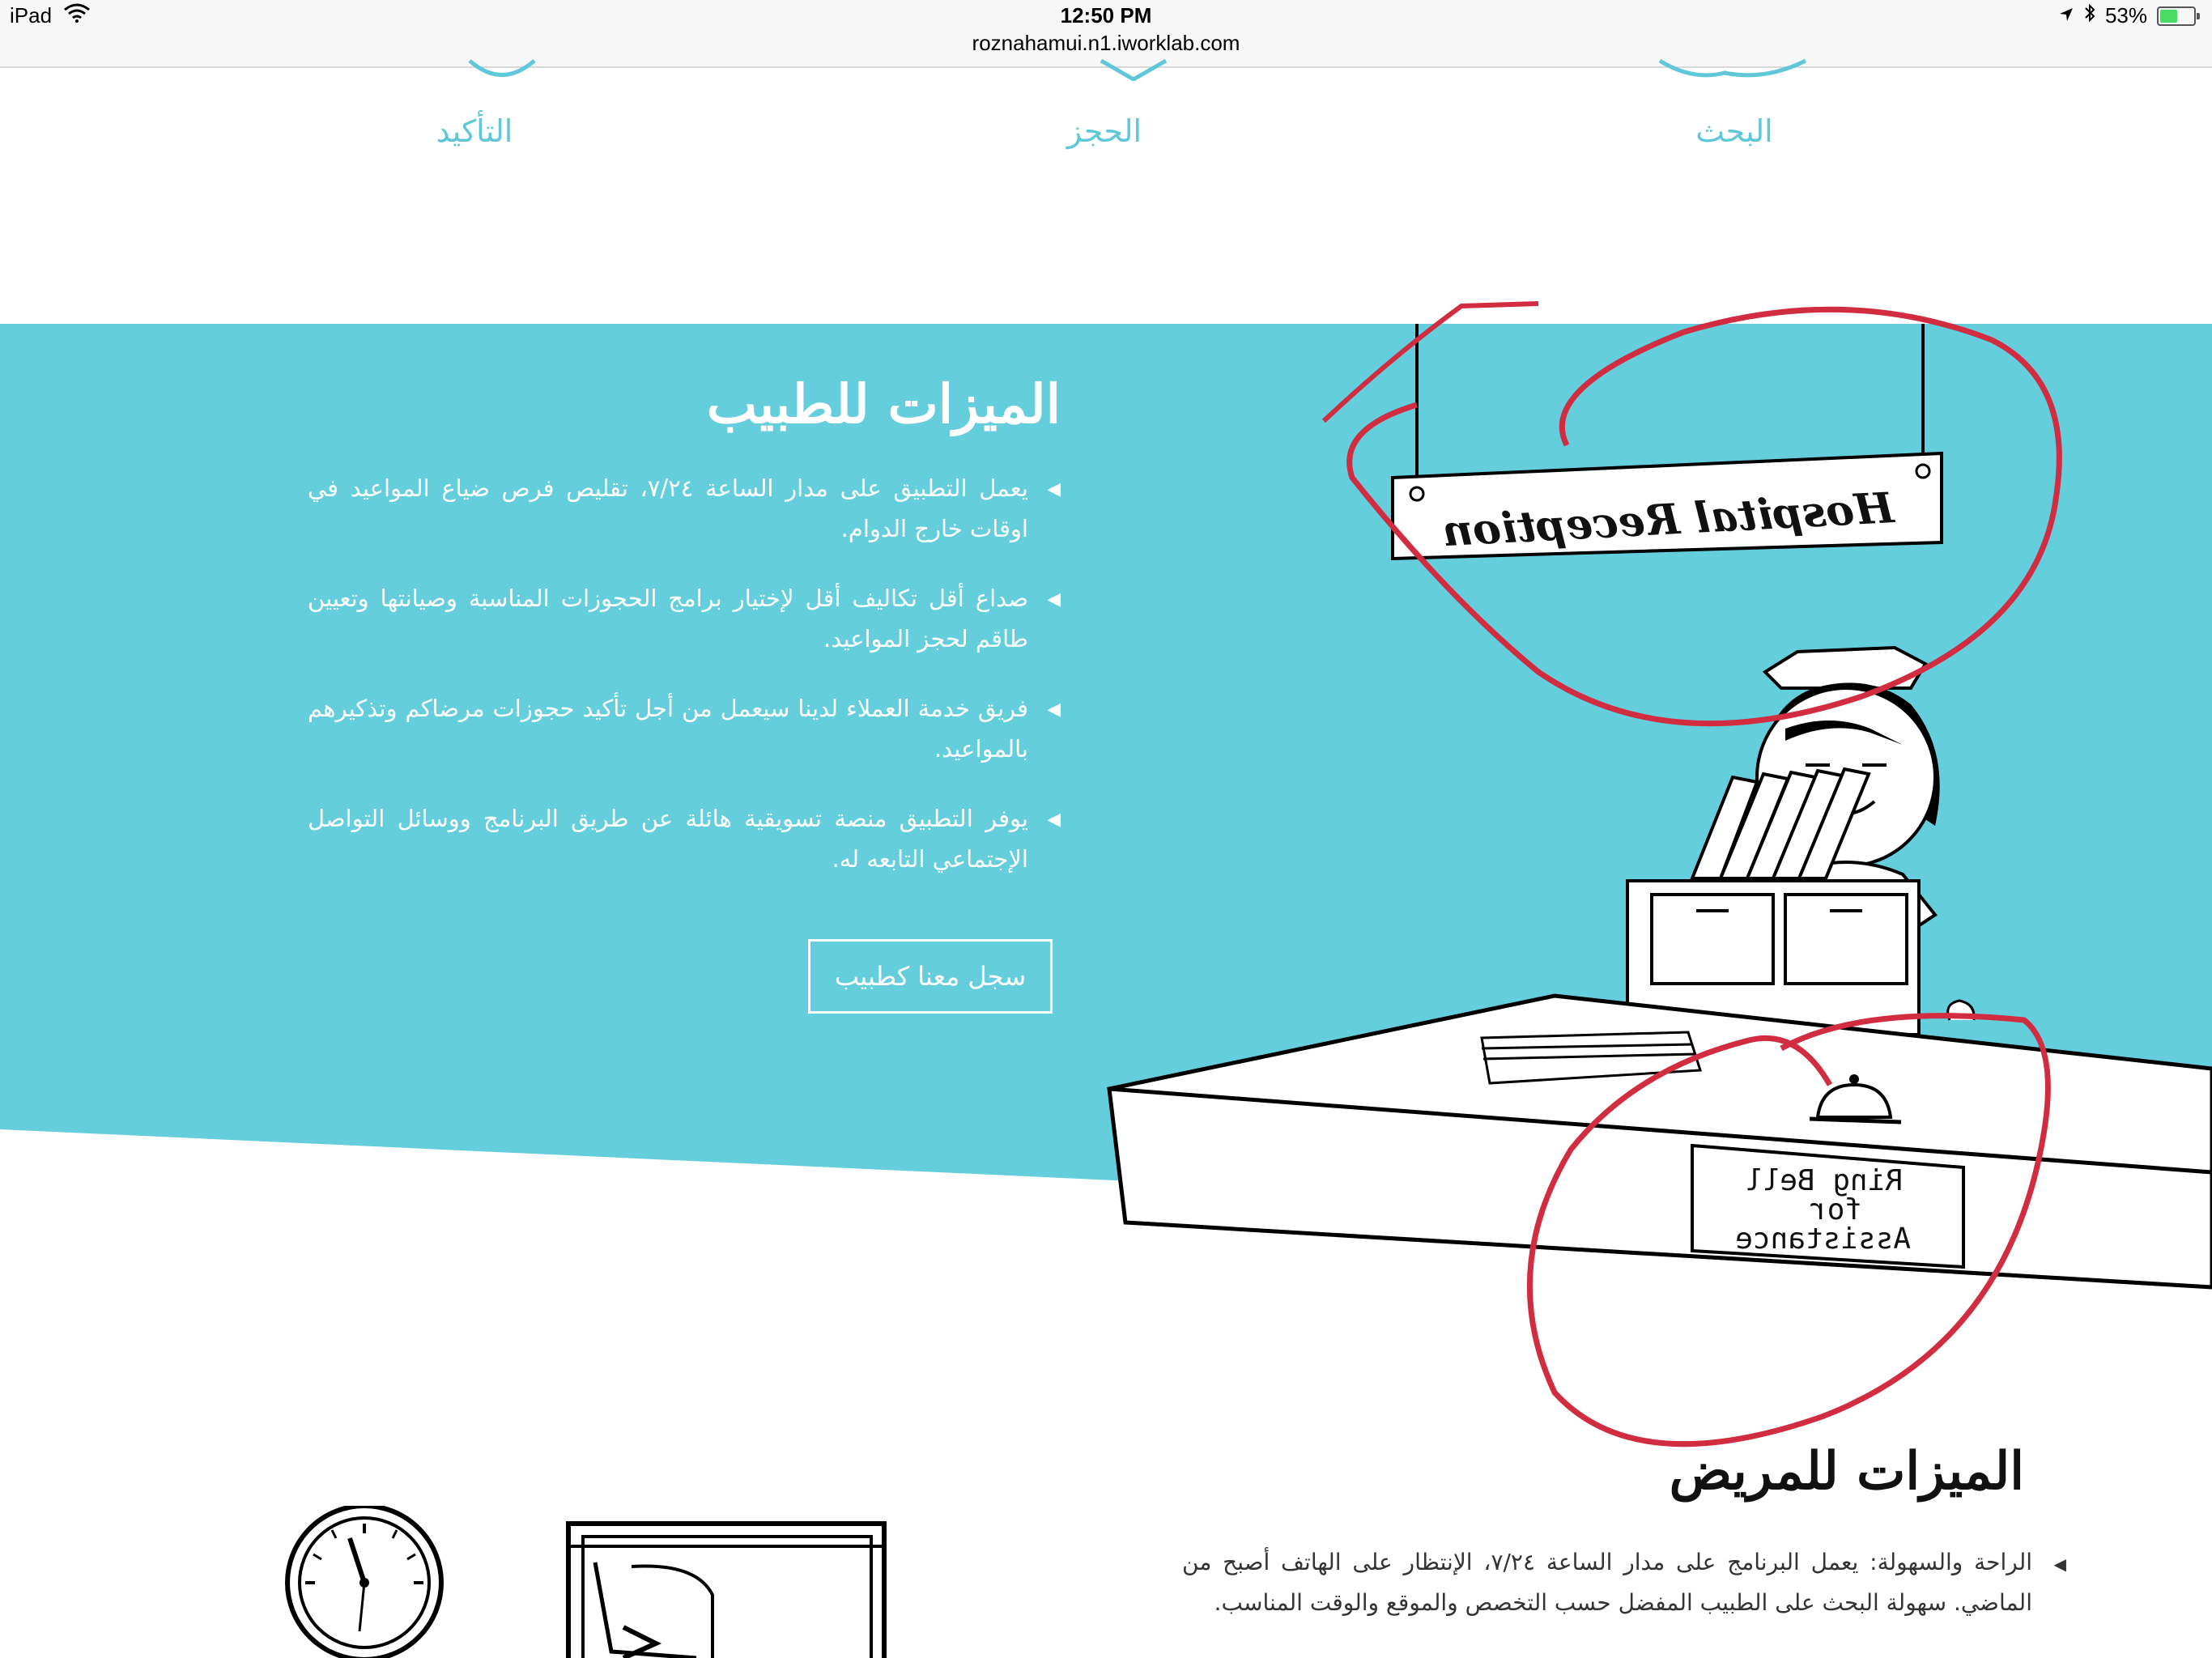 Image resolution: width=2212 pixels, height=1658 pixels. Describe the element at coordinates (1732, 68) in the screenshot. I see `search-step-icon` at that location.